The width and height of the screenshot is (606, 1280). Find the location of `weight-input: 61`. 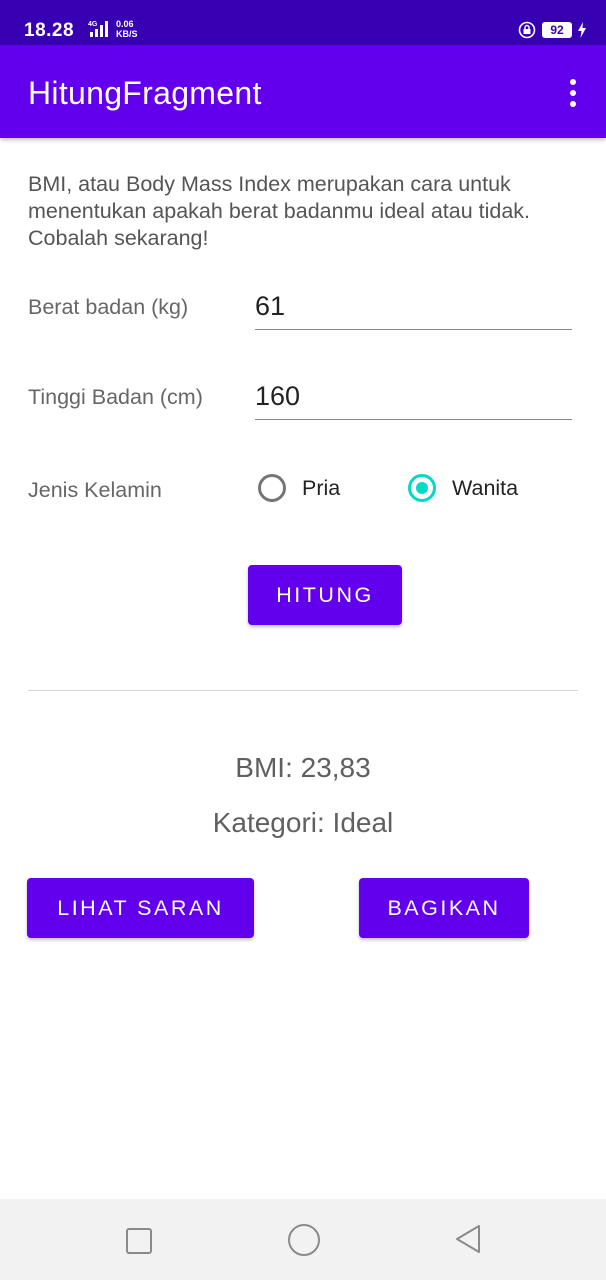

weight-input: 61 is located at coordinates (413, 307).